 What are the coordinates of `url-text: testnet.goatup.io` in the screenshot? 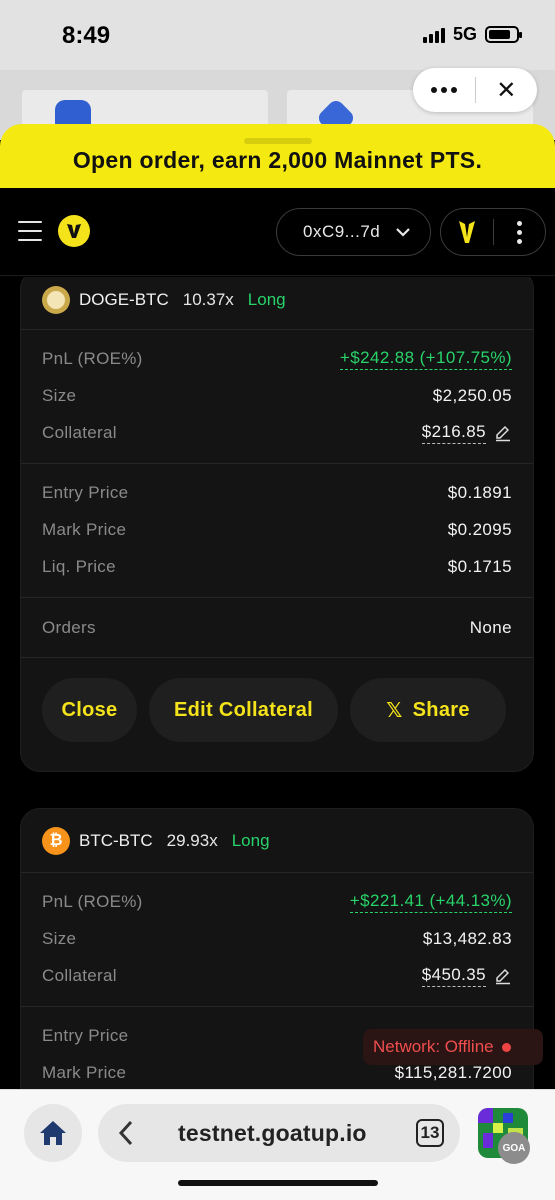 It's located at (272, 1133).